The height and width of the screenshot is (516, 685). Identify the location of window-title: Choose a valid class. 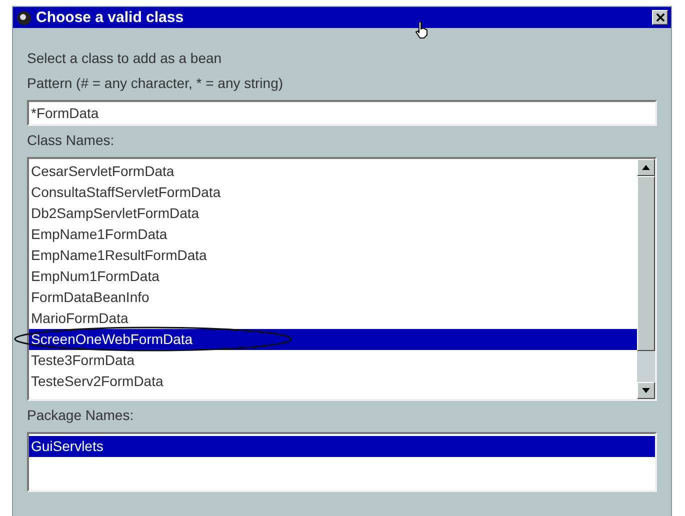
(110, 17).